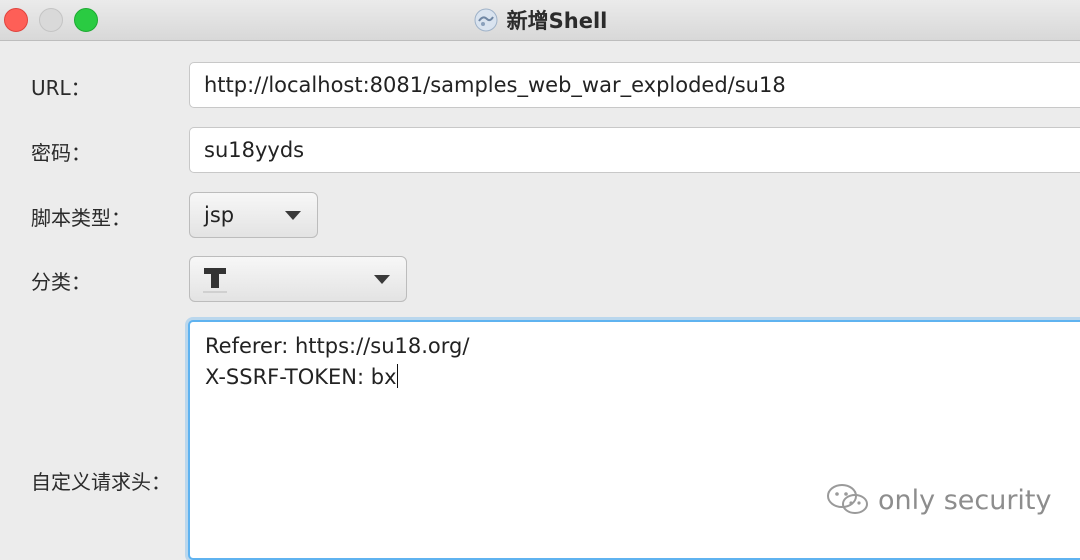  What do you see at coordinates (557, 21) in the screenshot?
I see `window-title: 新增Shell` at bounding box center [557, 21].